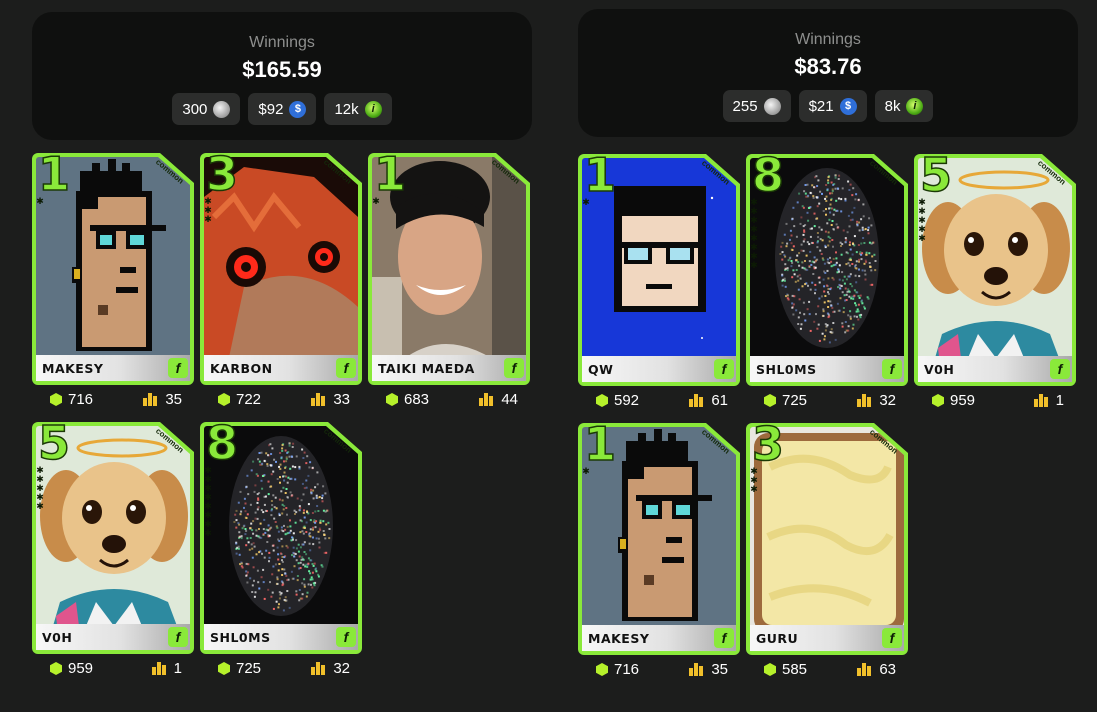 The height and width of the screenshot is (712, 1097). I want to click on winnings-summary: Winnings $83.76 255 $21 8k, so click(828, 73).